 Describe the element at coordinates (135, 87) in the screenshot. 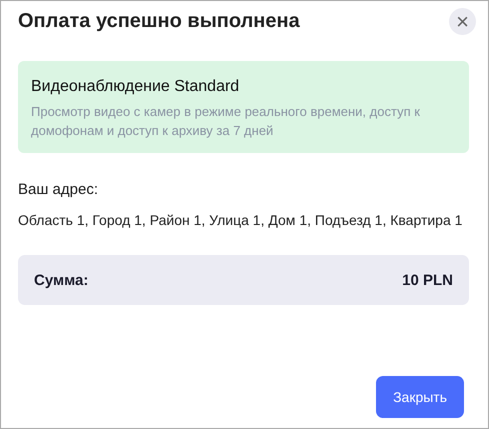

I see `plan-name: Видеонаблюдение Standard` at that location.